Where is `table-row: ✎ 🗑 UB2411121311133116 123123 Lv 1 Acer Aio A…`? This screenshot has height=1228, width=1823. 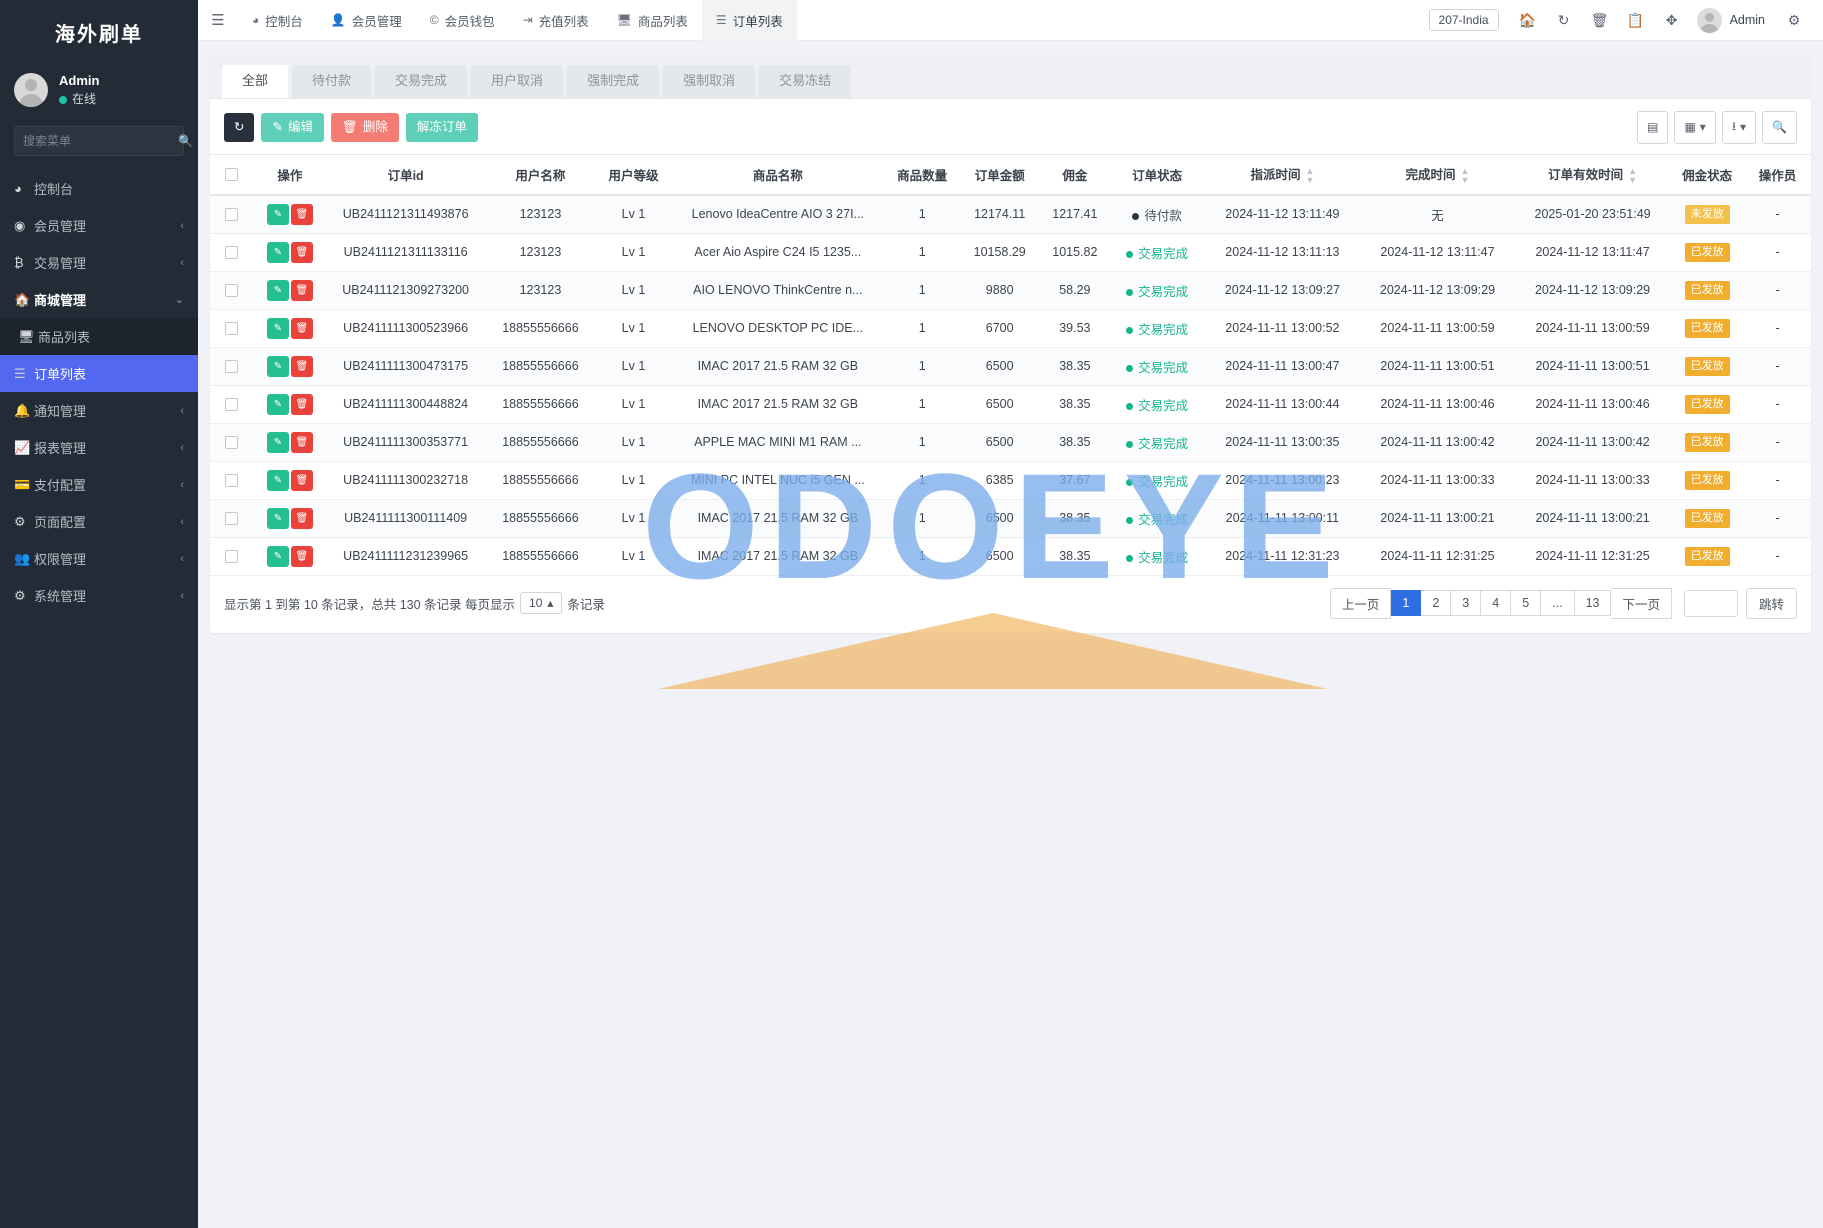
table-row: ✎ 🗑 UB2411121311133116 123123 Lv 1 Acer Aio A… is located at coordinates (1010, 252).